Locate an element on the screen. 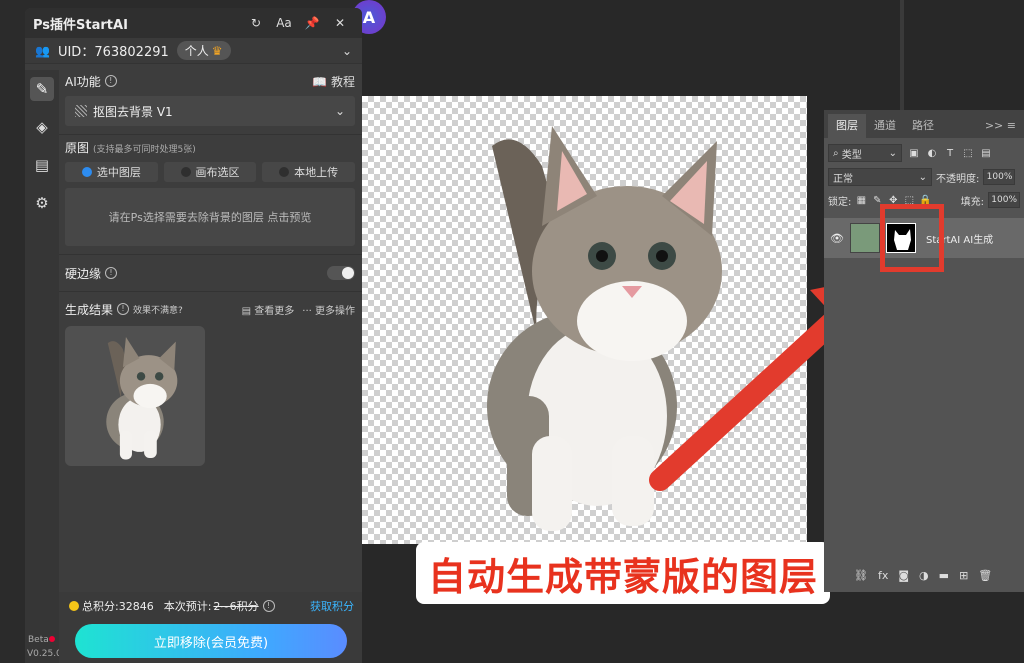 The image size is (1024, 663). sidebar-item-settings: ⚙ is located at coordinates (42, 203).